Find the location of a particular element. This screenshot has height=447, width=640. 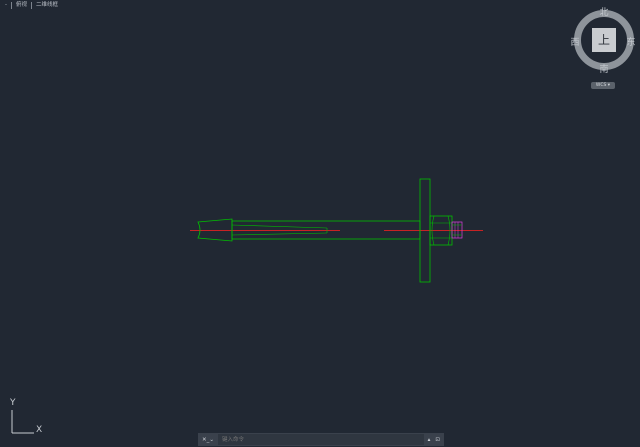

wedge-line-lower is located at coordinates (279, 234).